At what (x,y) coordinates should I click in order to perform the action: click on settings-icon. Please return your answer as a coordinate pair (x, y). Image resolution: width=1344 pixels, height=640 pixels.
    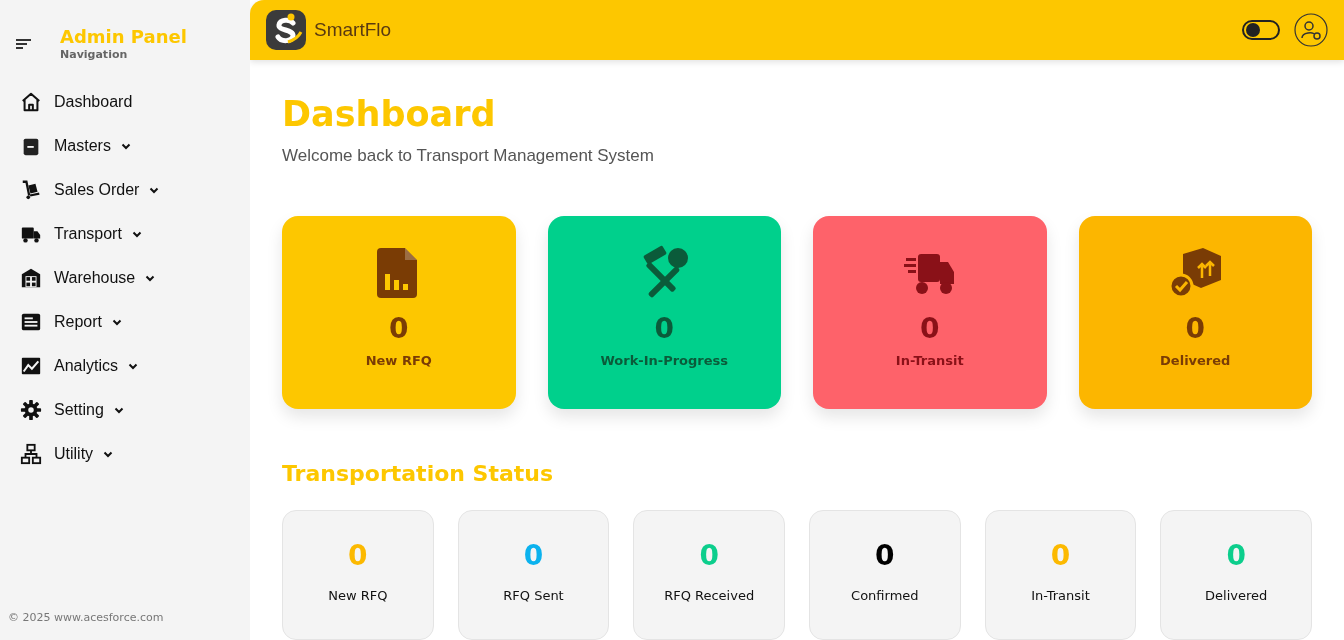
    Looking at the image, I should click on (31, 410).